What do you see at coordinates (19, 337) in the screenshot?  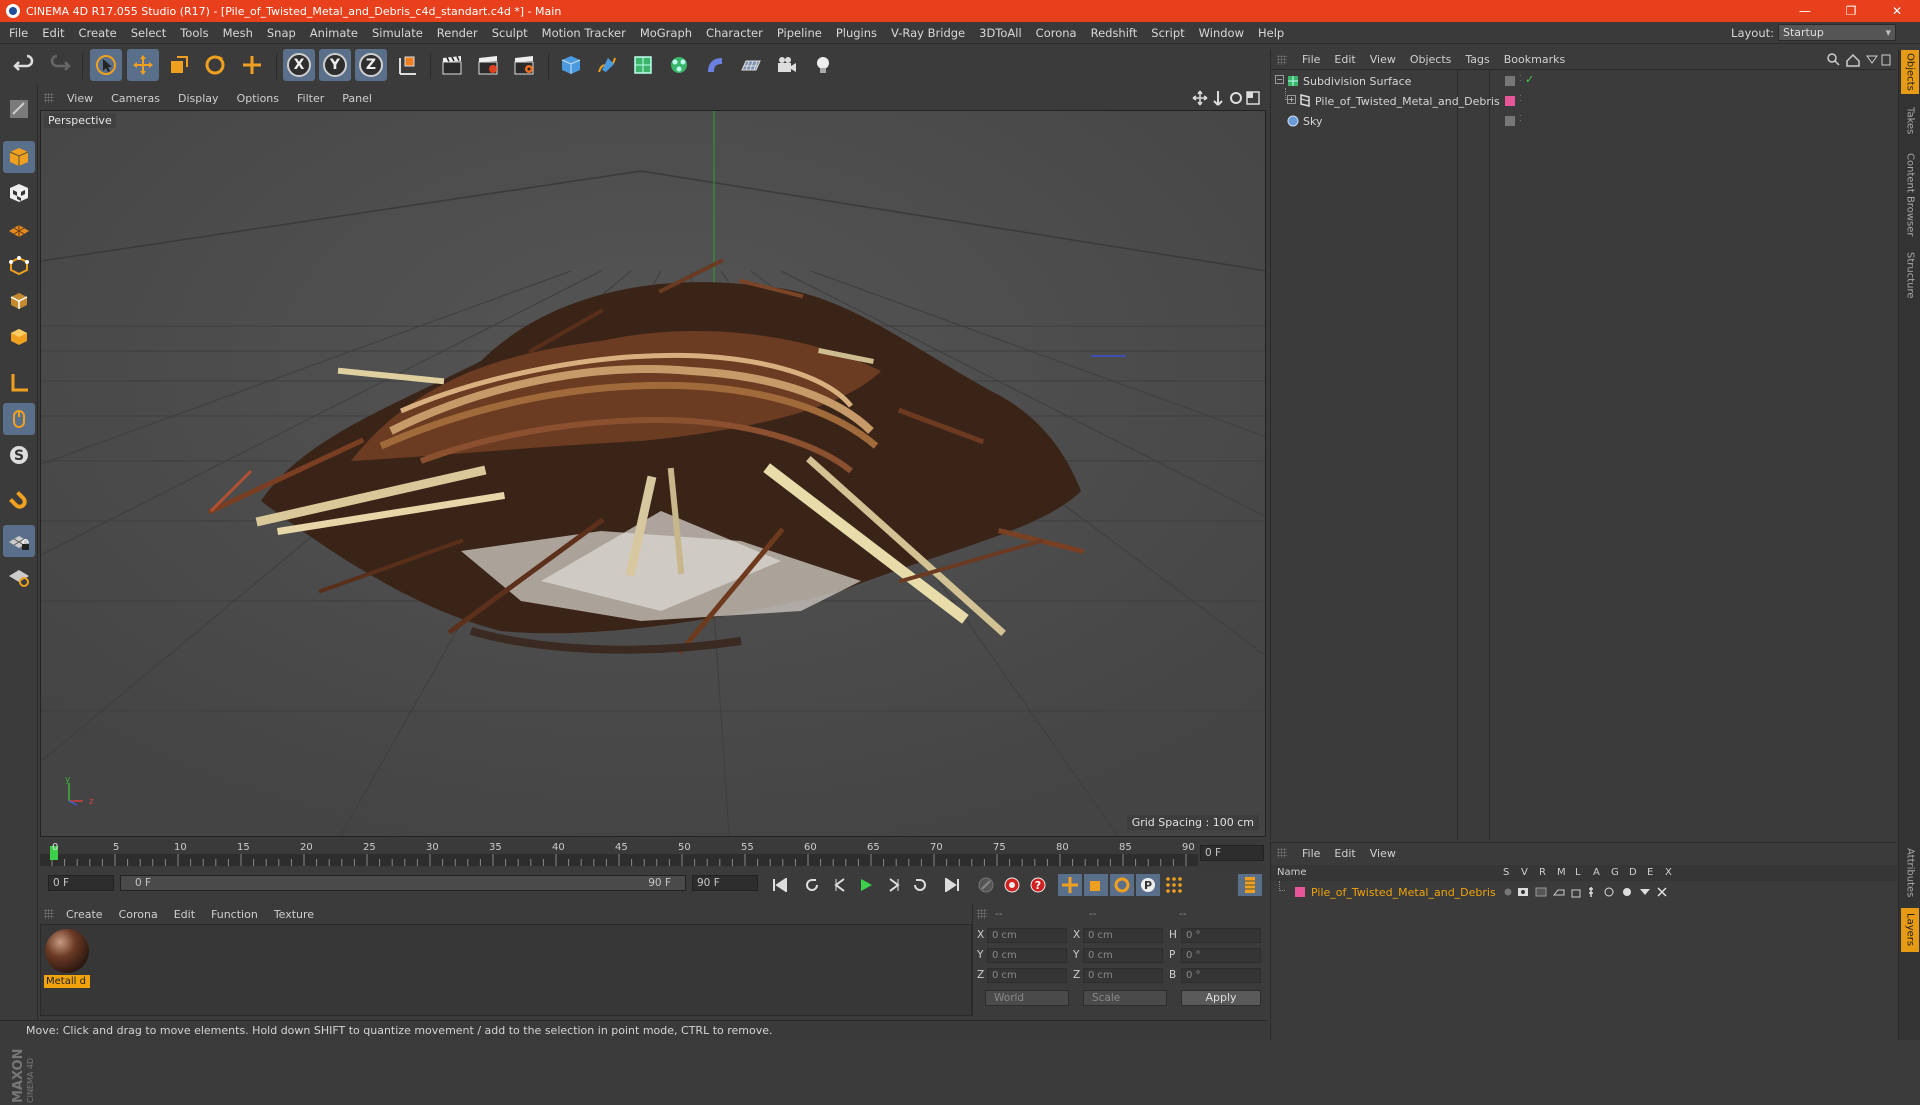 I see `polygons-mode-button` at bounding box center [19, 337].